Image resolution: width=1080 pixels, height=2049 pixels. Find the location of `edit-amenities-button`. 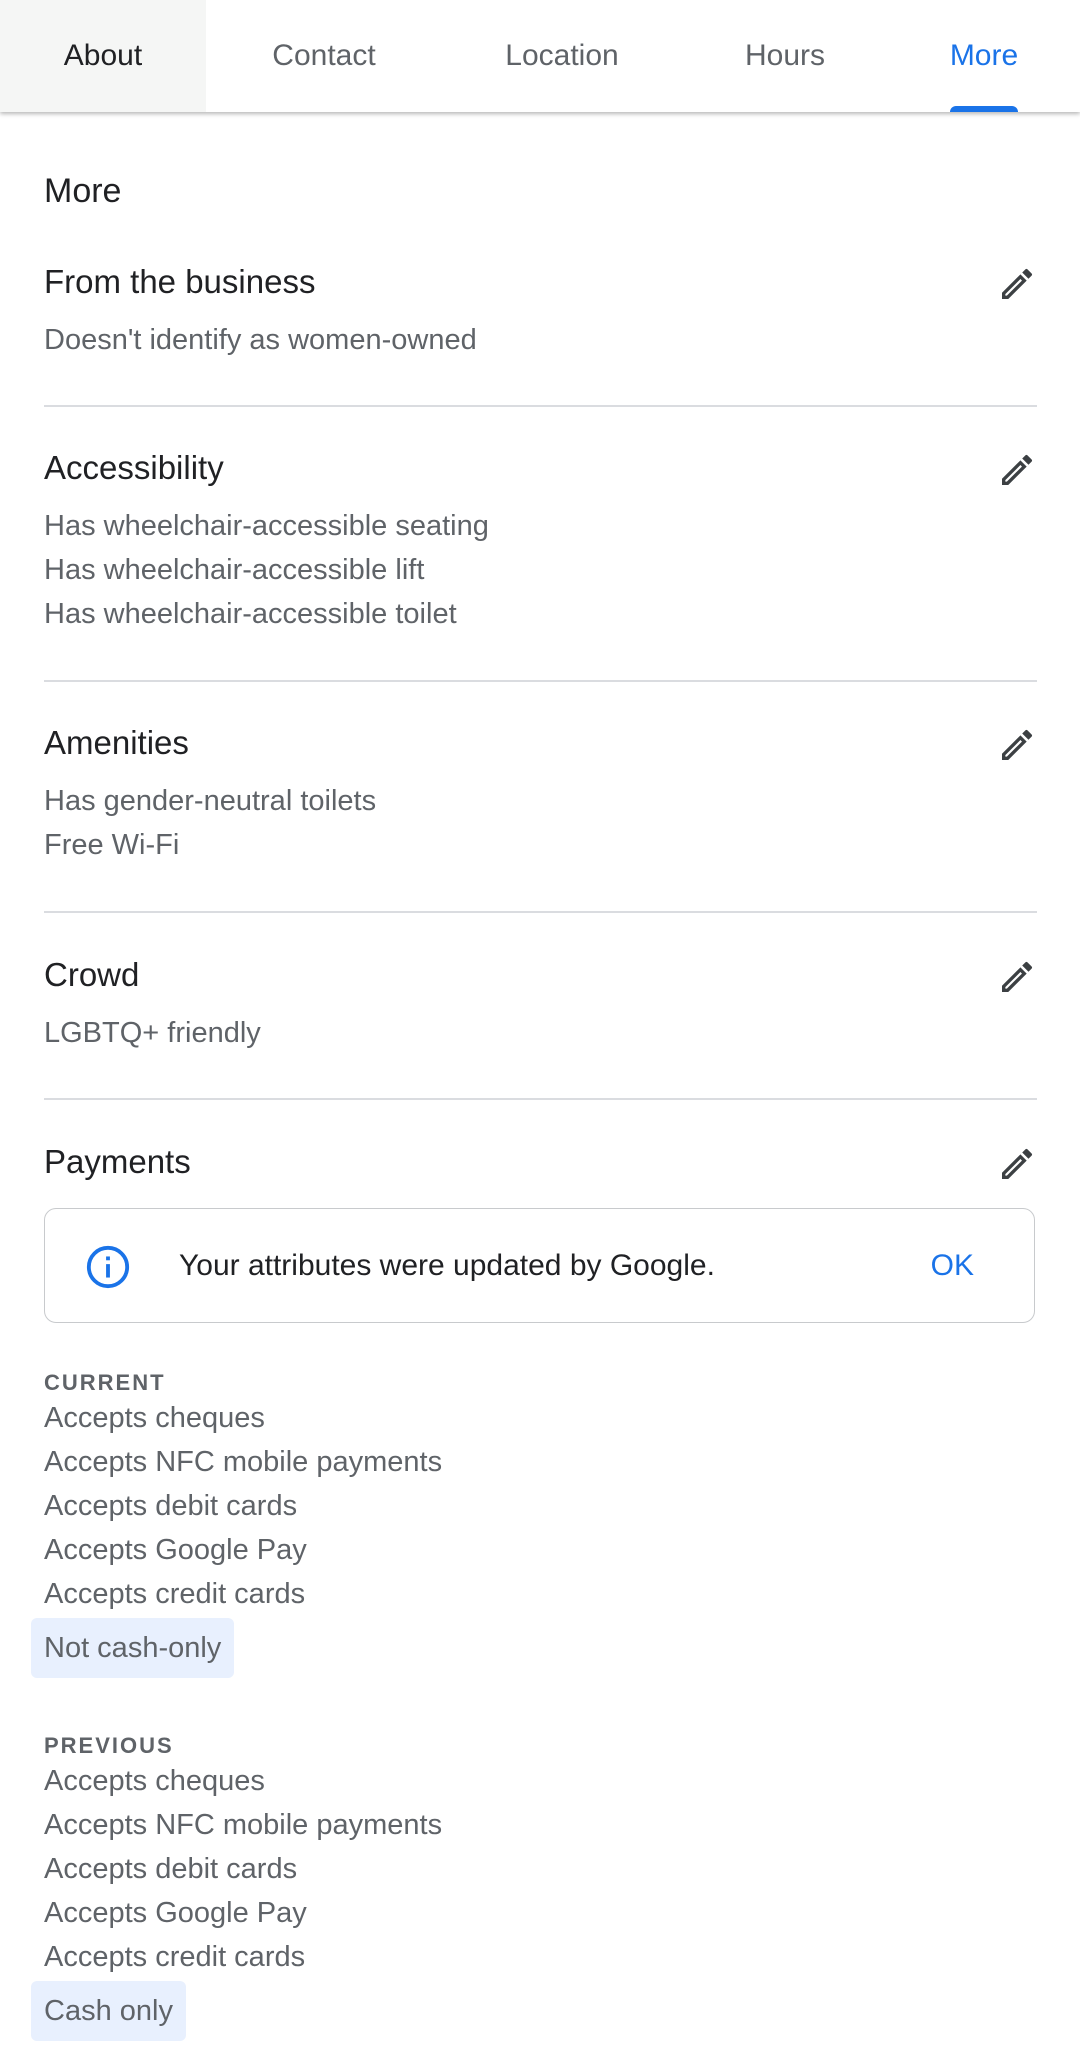

edit-amenities-button is located at coordinates (1017, 745).